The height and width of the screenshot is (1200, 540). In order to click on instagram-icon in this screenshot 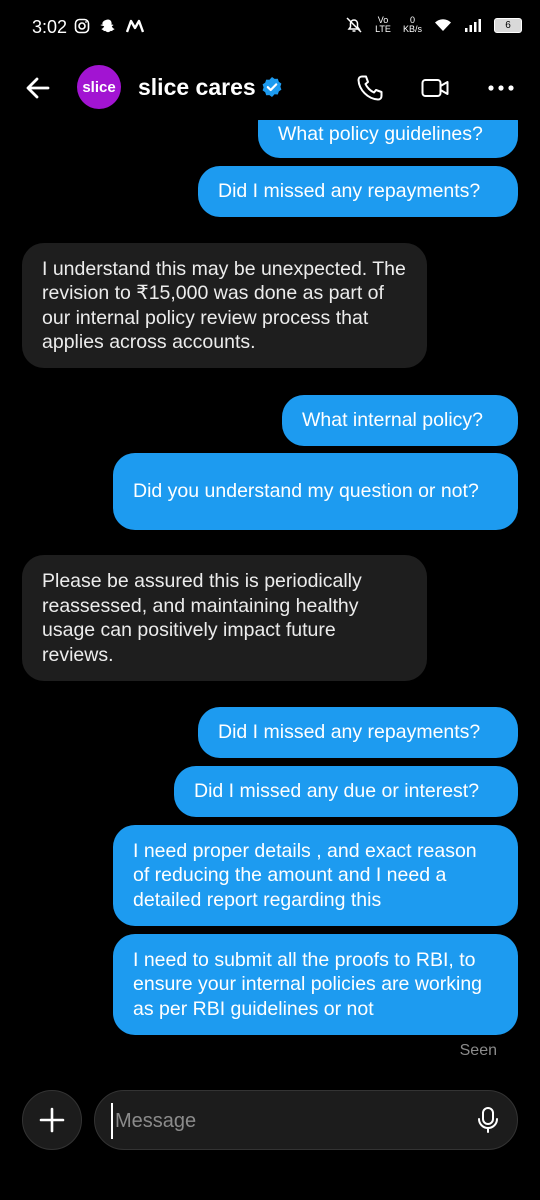, I will do `click(82, 26)`.